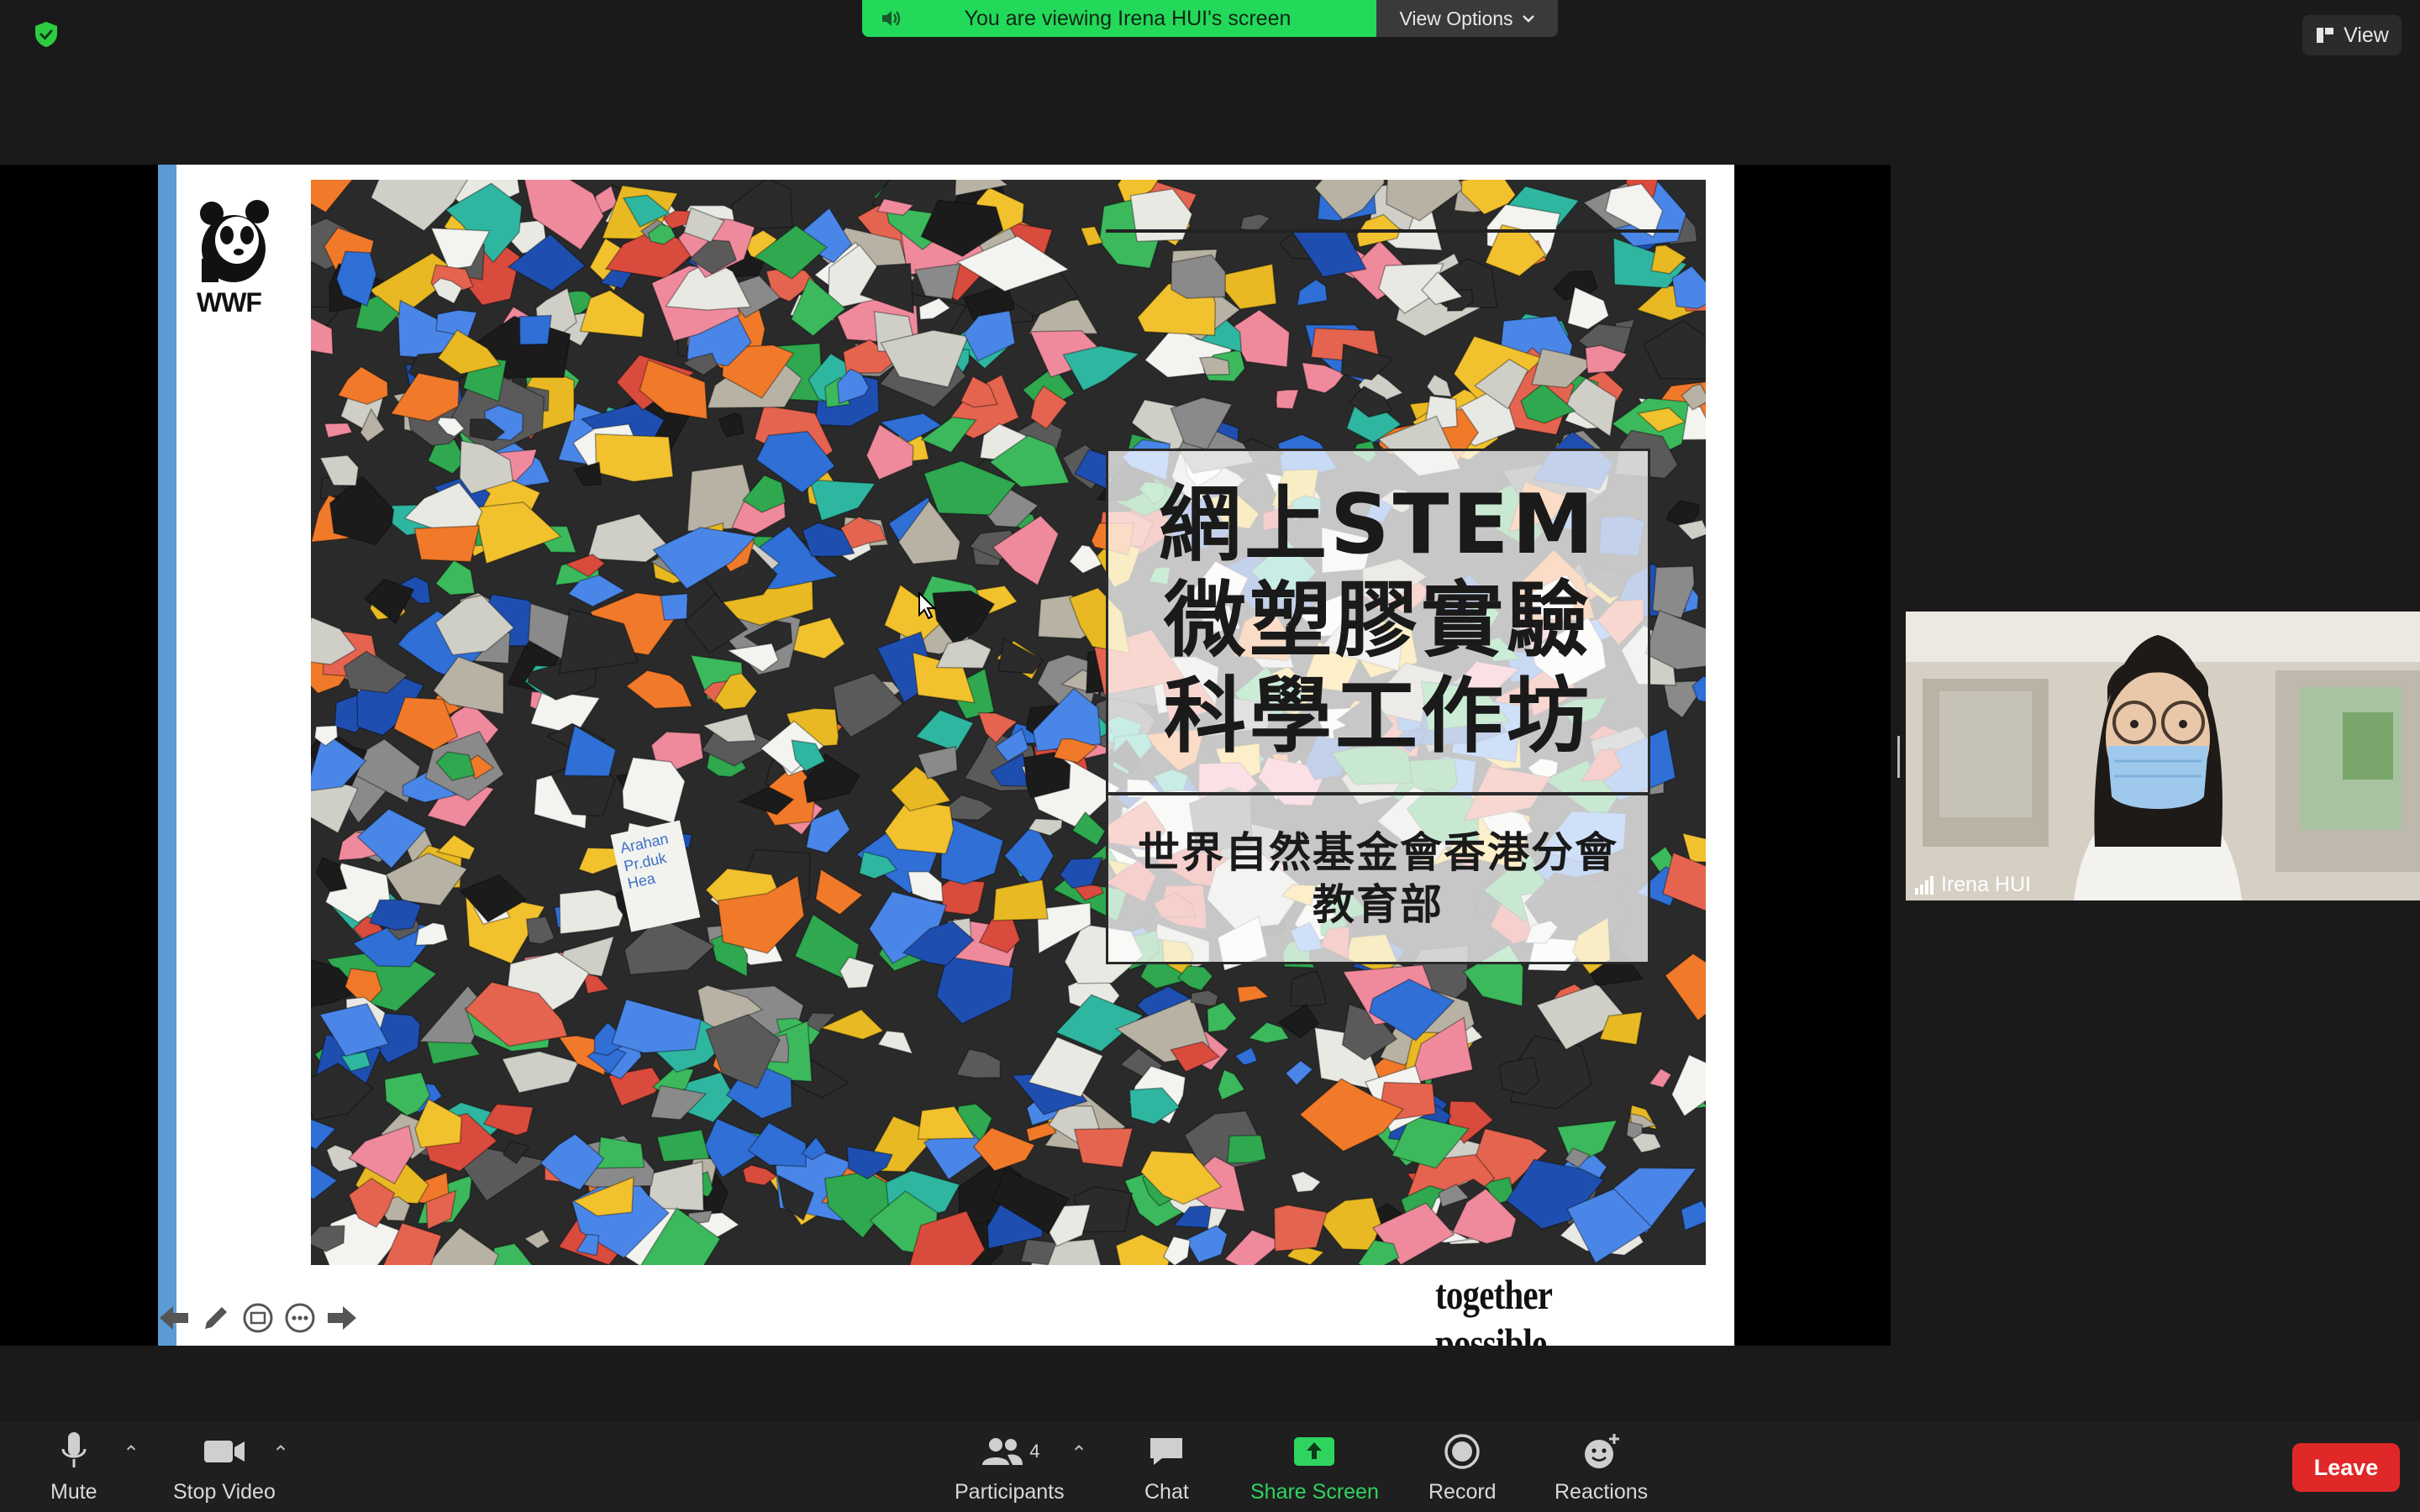  Describe the element at coordinates (224, 1451) in the screenshot. I see `video-camera-icon` at that location.